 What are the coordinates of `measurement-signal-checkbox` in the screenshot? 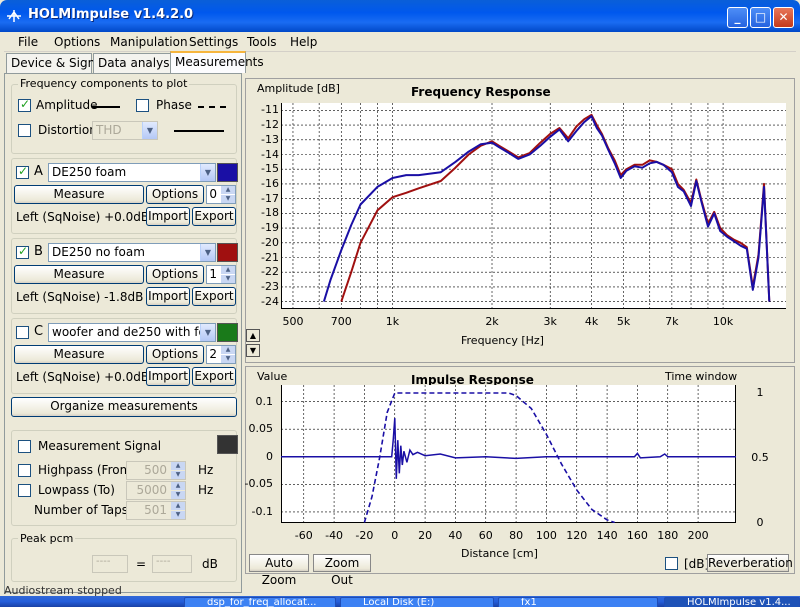 It's located at (24, 446).